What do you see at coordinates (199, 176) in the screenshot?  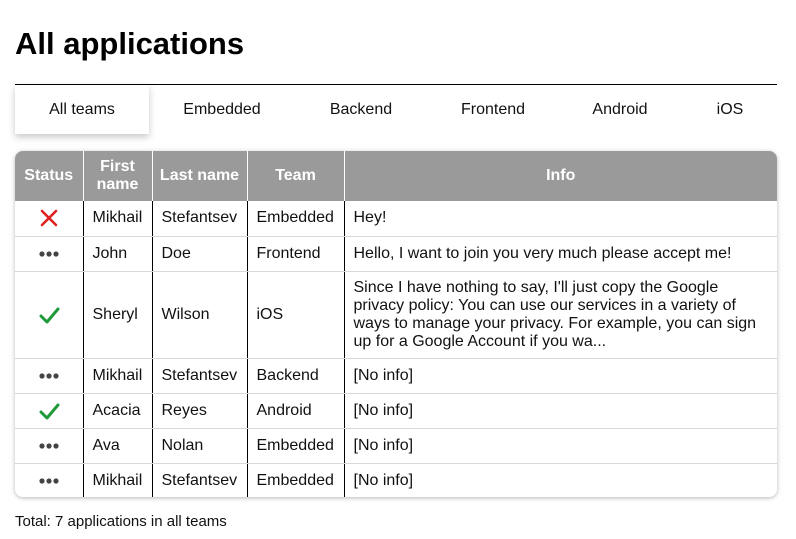 I see `header-last-name: Last name` at bounding box center [199, 176].